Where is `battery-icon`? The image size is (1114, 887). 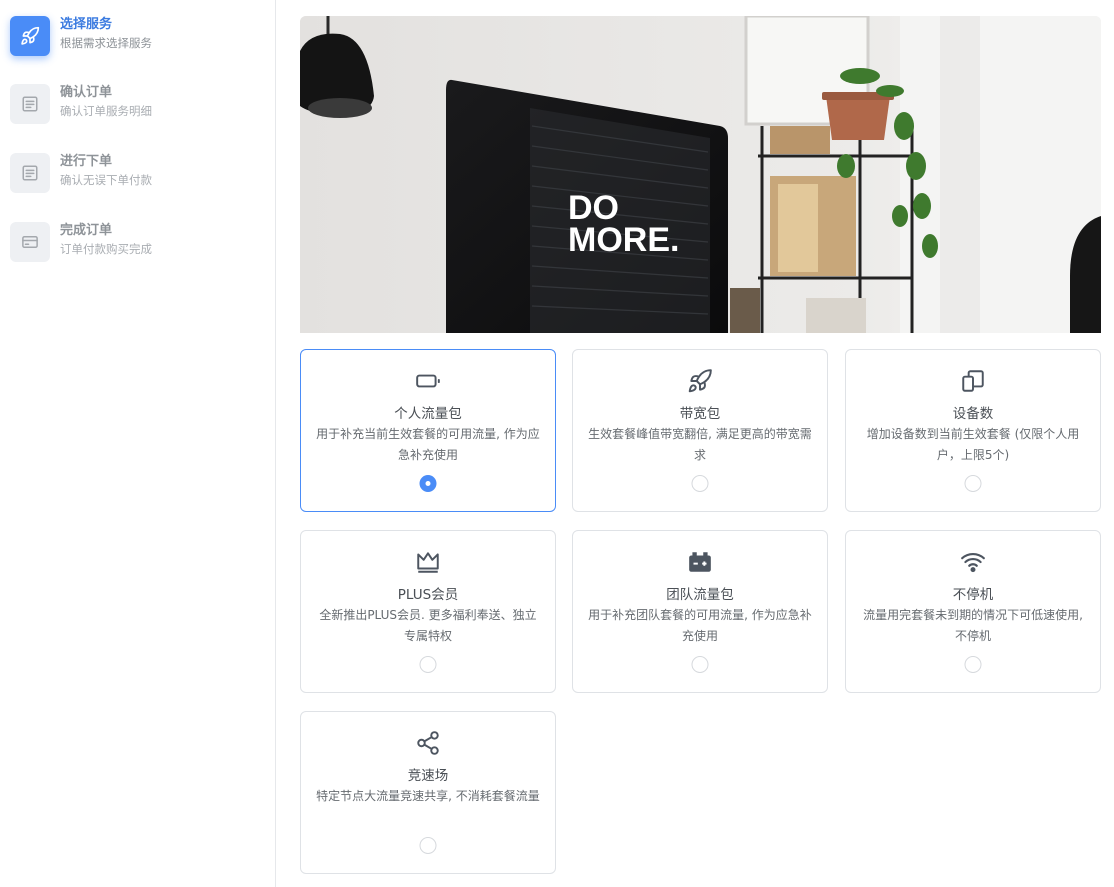
battery-icon is located at coordinates (428, 381).